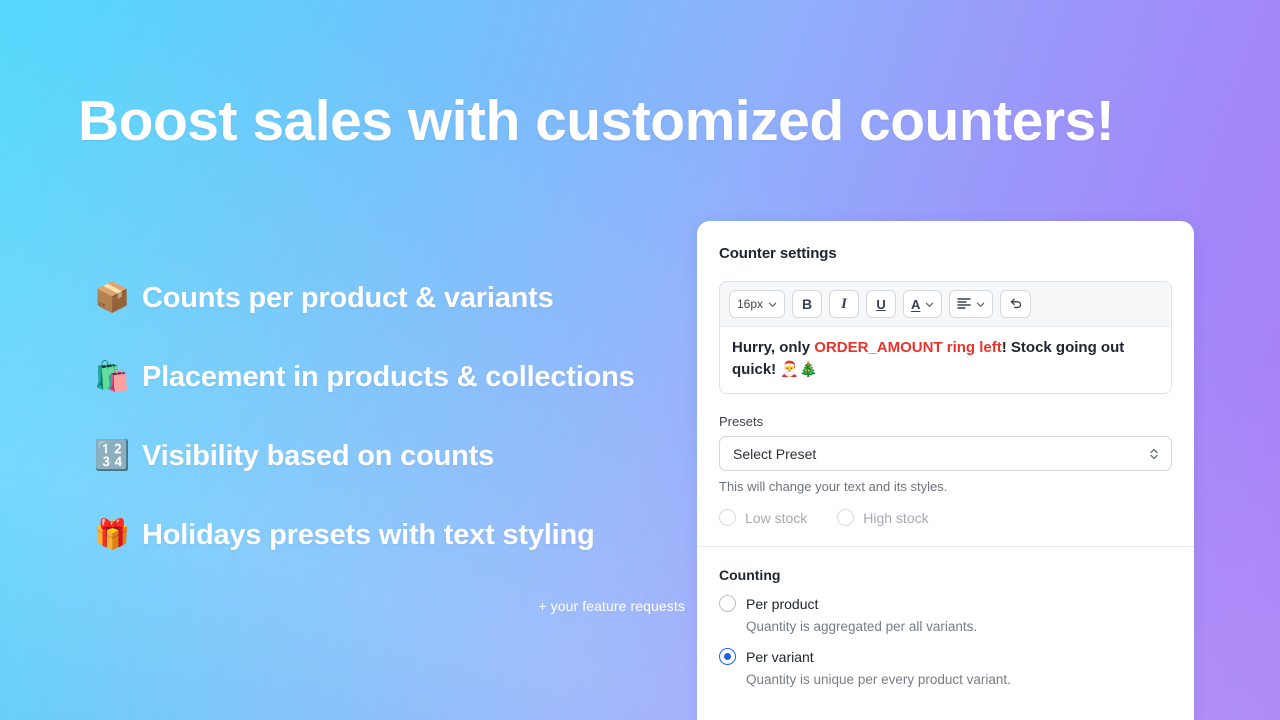  I want to click on section-title-counting: Counting, so click(750, 575).